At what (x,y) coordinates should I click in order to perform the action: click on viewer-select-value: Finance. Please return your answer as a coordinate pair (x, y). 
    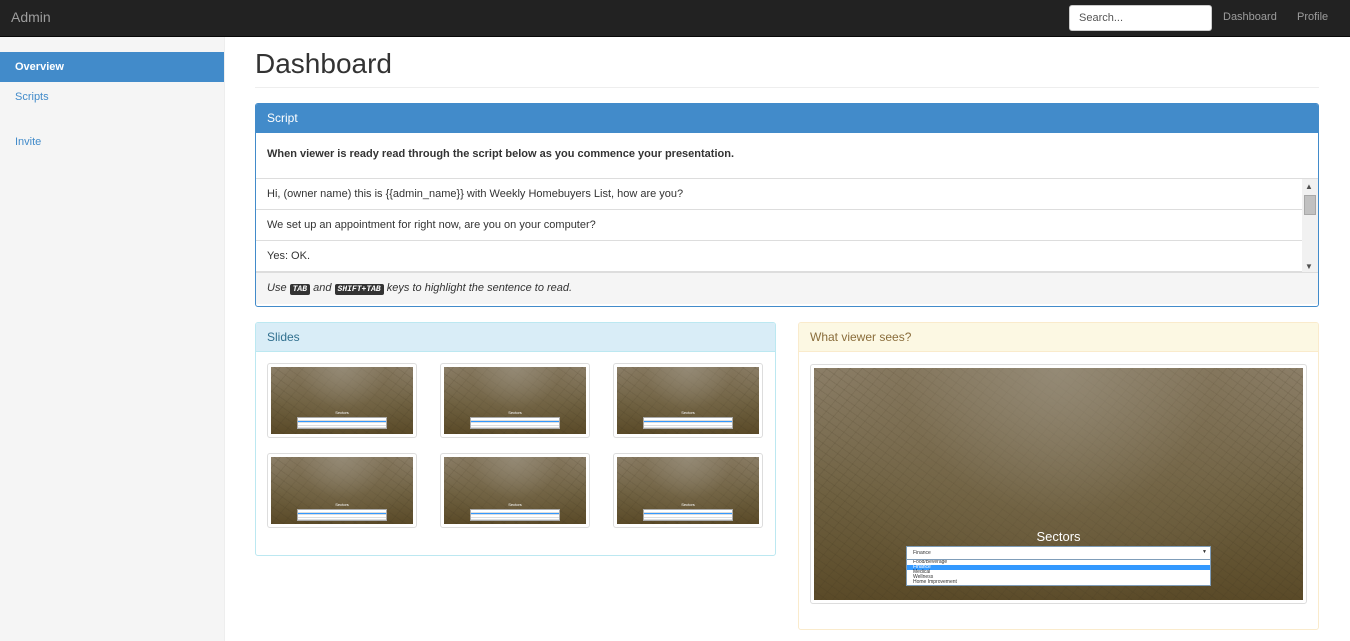
    Looking at the image, I should click on (922, 553).